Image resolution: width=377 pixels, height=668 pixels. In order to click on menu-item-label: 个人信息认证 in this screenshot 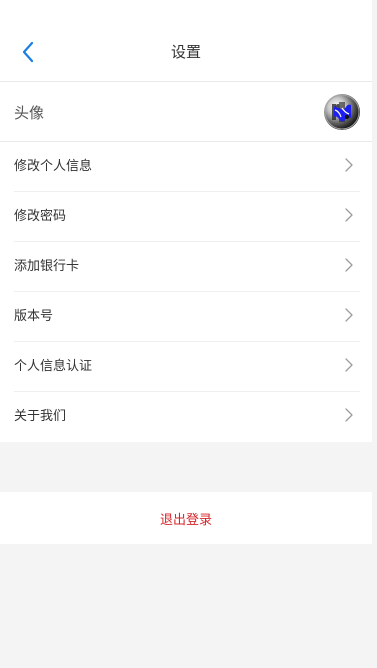, I will do `click(53, 366)`.